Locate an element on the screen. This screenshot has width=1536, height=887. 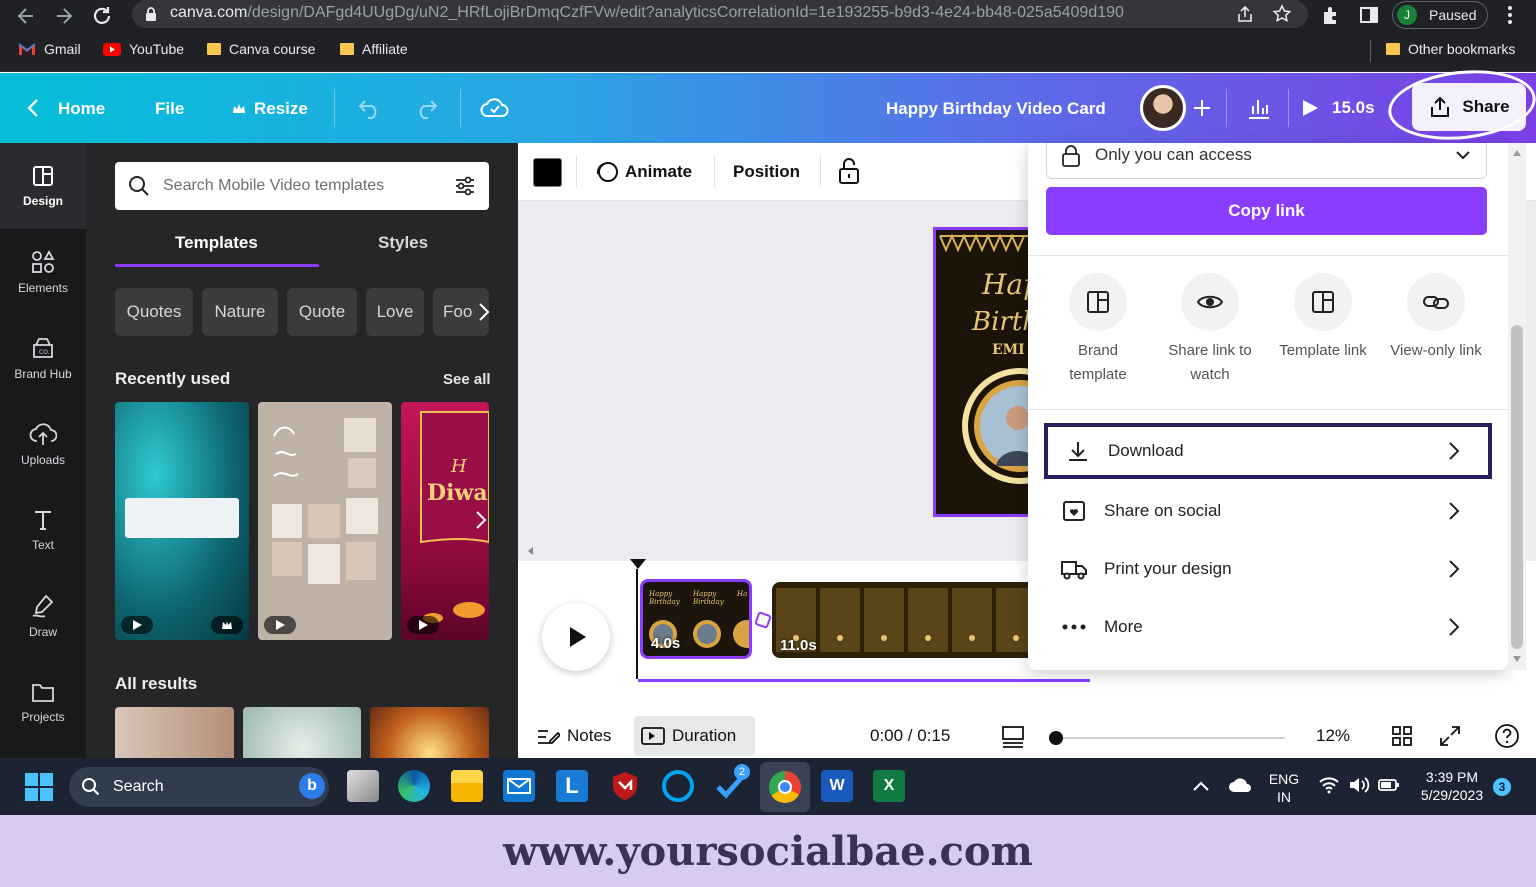
file-menu: File is located at coordinates (169, 109).